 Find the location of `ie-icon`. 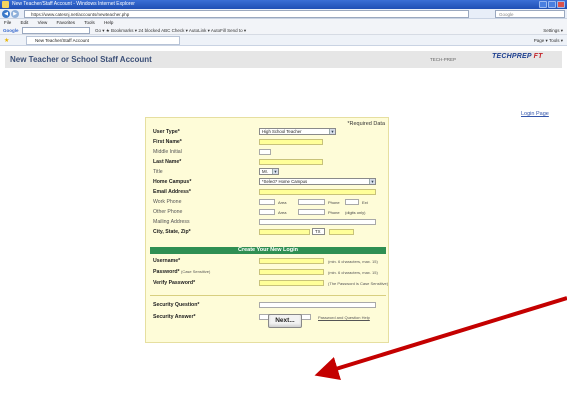

ie-icon is located at coordinates (5, 4).